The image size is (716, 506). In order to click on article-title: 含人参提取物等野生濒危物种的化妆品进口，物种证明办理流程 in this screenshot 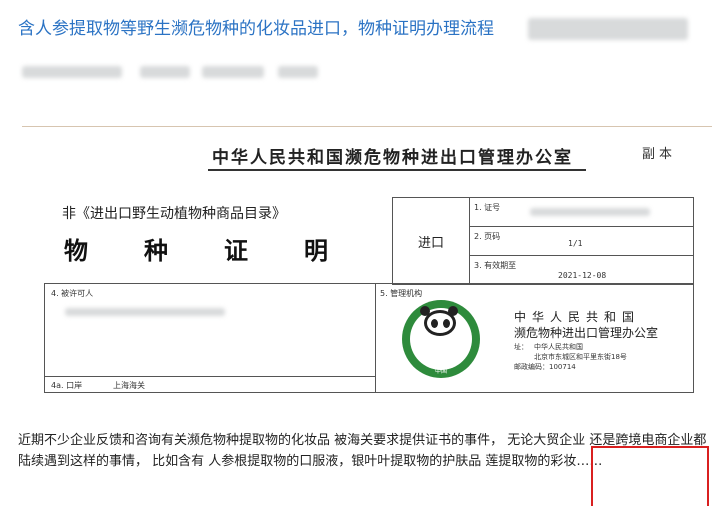, I will do `click(256, 29)`.